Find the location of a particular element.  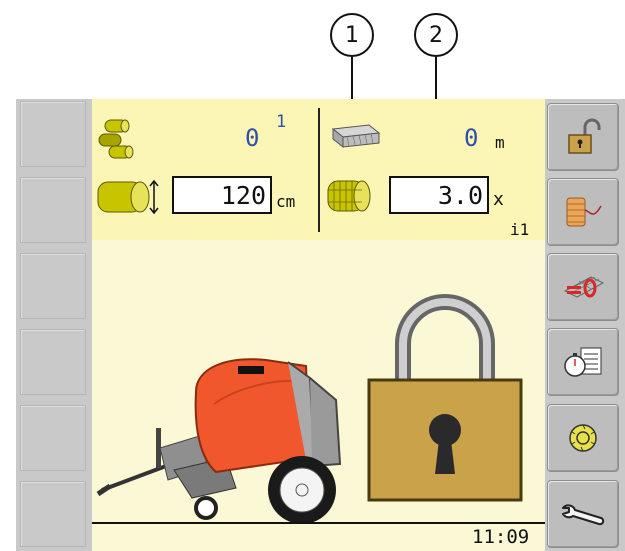

twine-spool-icon is located at coordinates (584, 212).